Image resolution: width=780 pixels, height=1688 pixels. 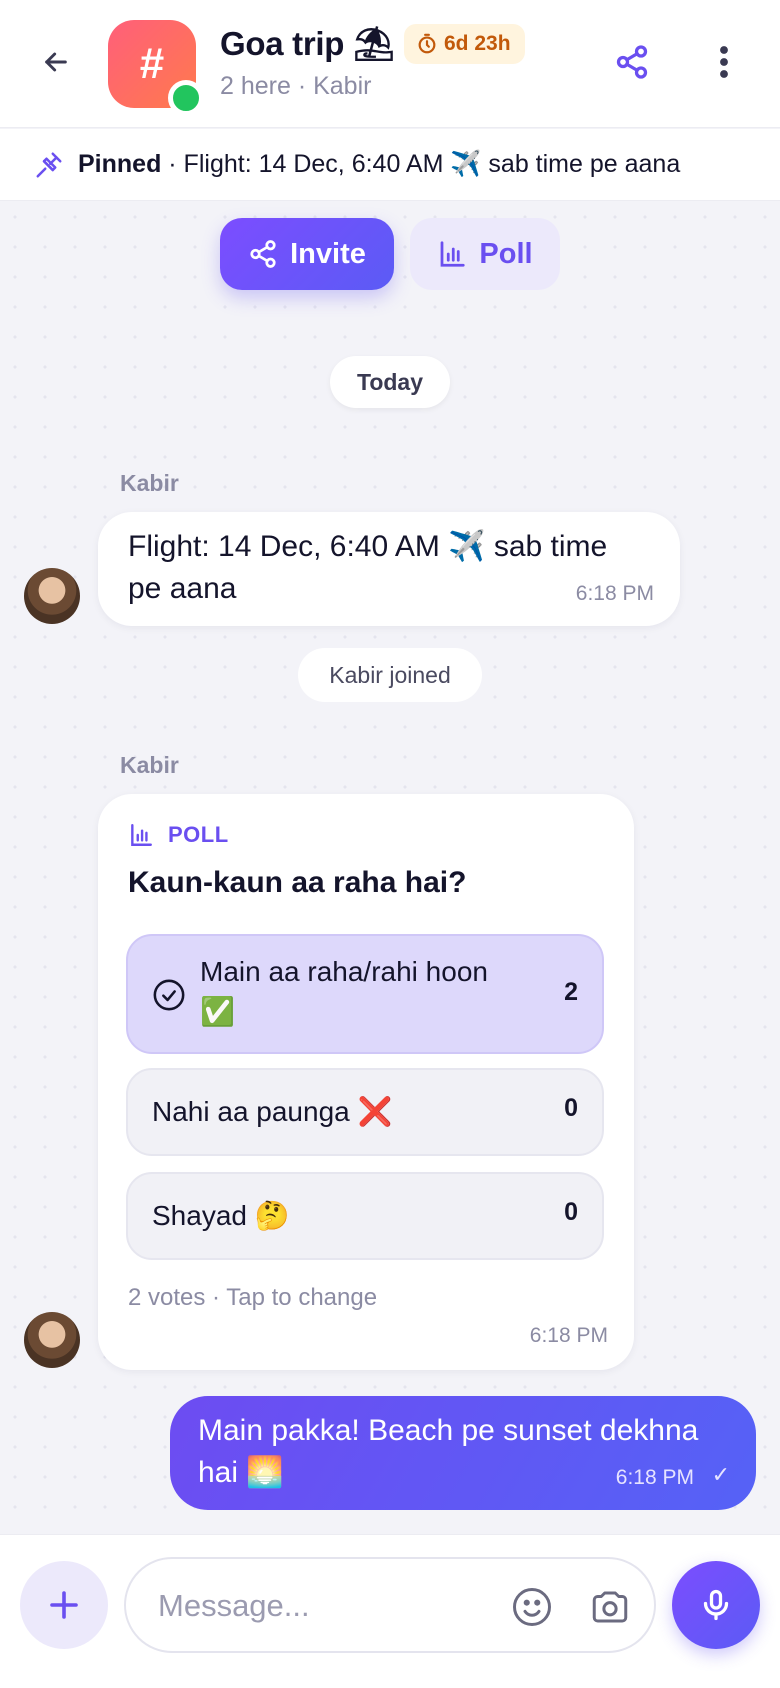 What do you see at coordinates (198, 834) in the screenshot?
I see `poll-tag: POLL` at bounding box center [198, 834].